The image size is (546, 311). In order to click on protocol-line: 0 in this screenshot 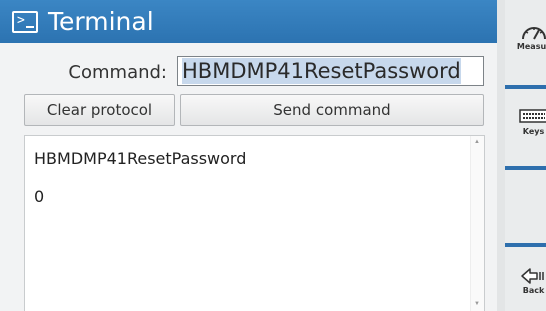, I will do `click(39, 196)`.